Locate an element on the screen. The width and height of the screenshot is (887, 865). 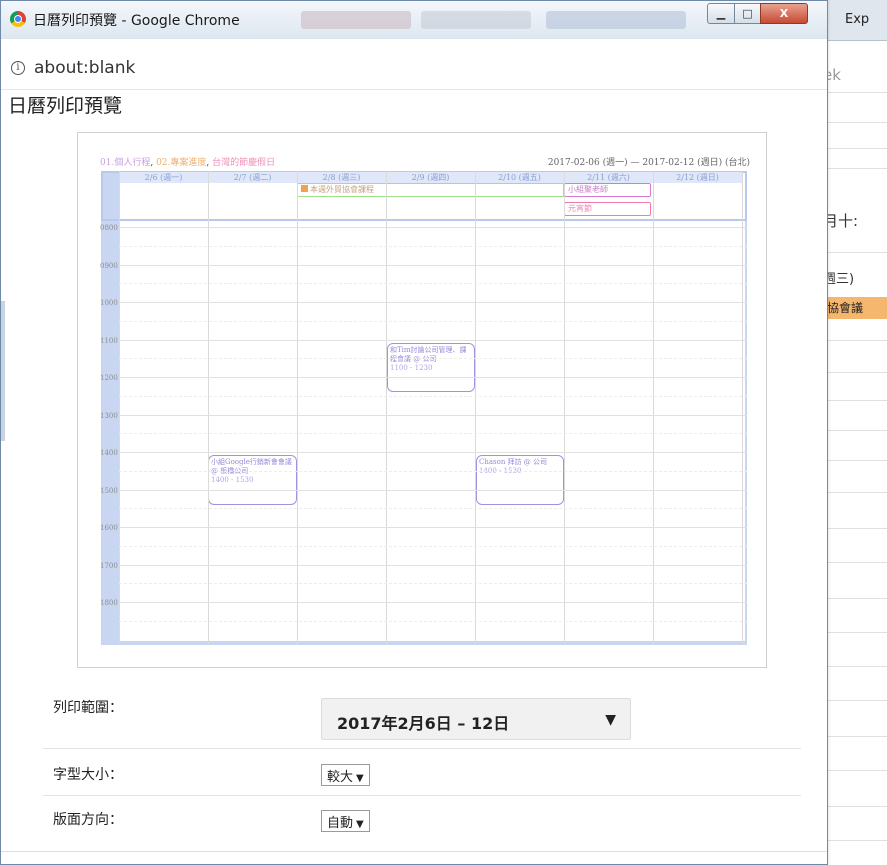
calendar-legend: 01.個人行程, 02.專案進度, 台灣的節慶假日 is located at coordinates (187, 163).